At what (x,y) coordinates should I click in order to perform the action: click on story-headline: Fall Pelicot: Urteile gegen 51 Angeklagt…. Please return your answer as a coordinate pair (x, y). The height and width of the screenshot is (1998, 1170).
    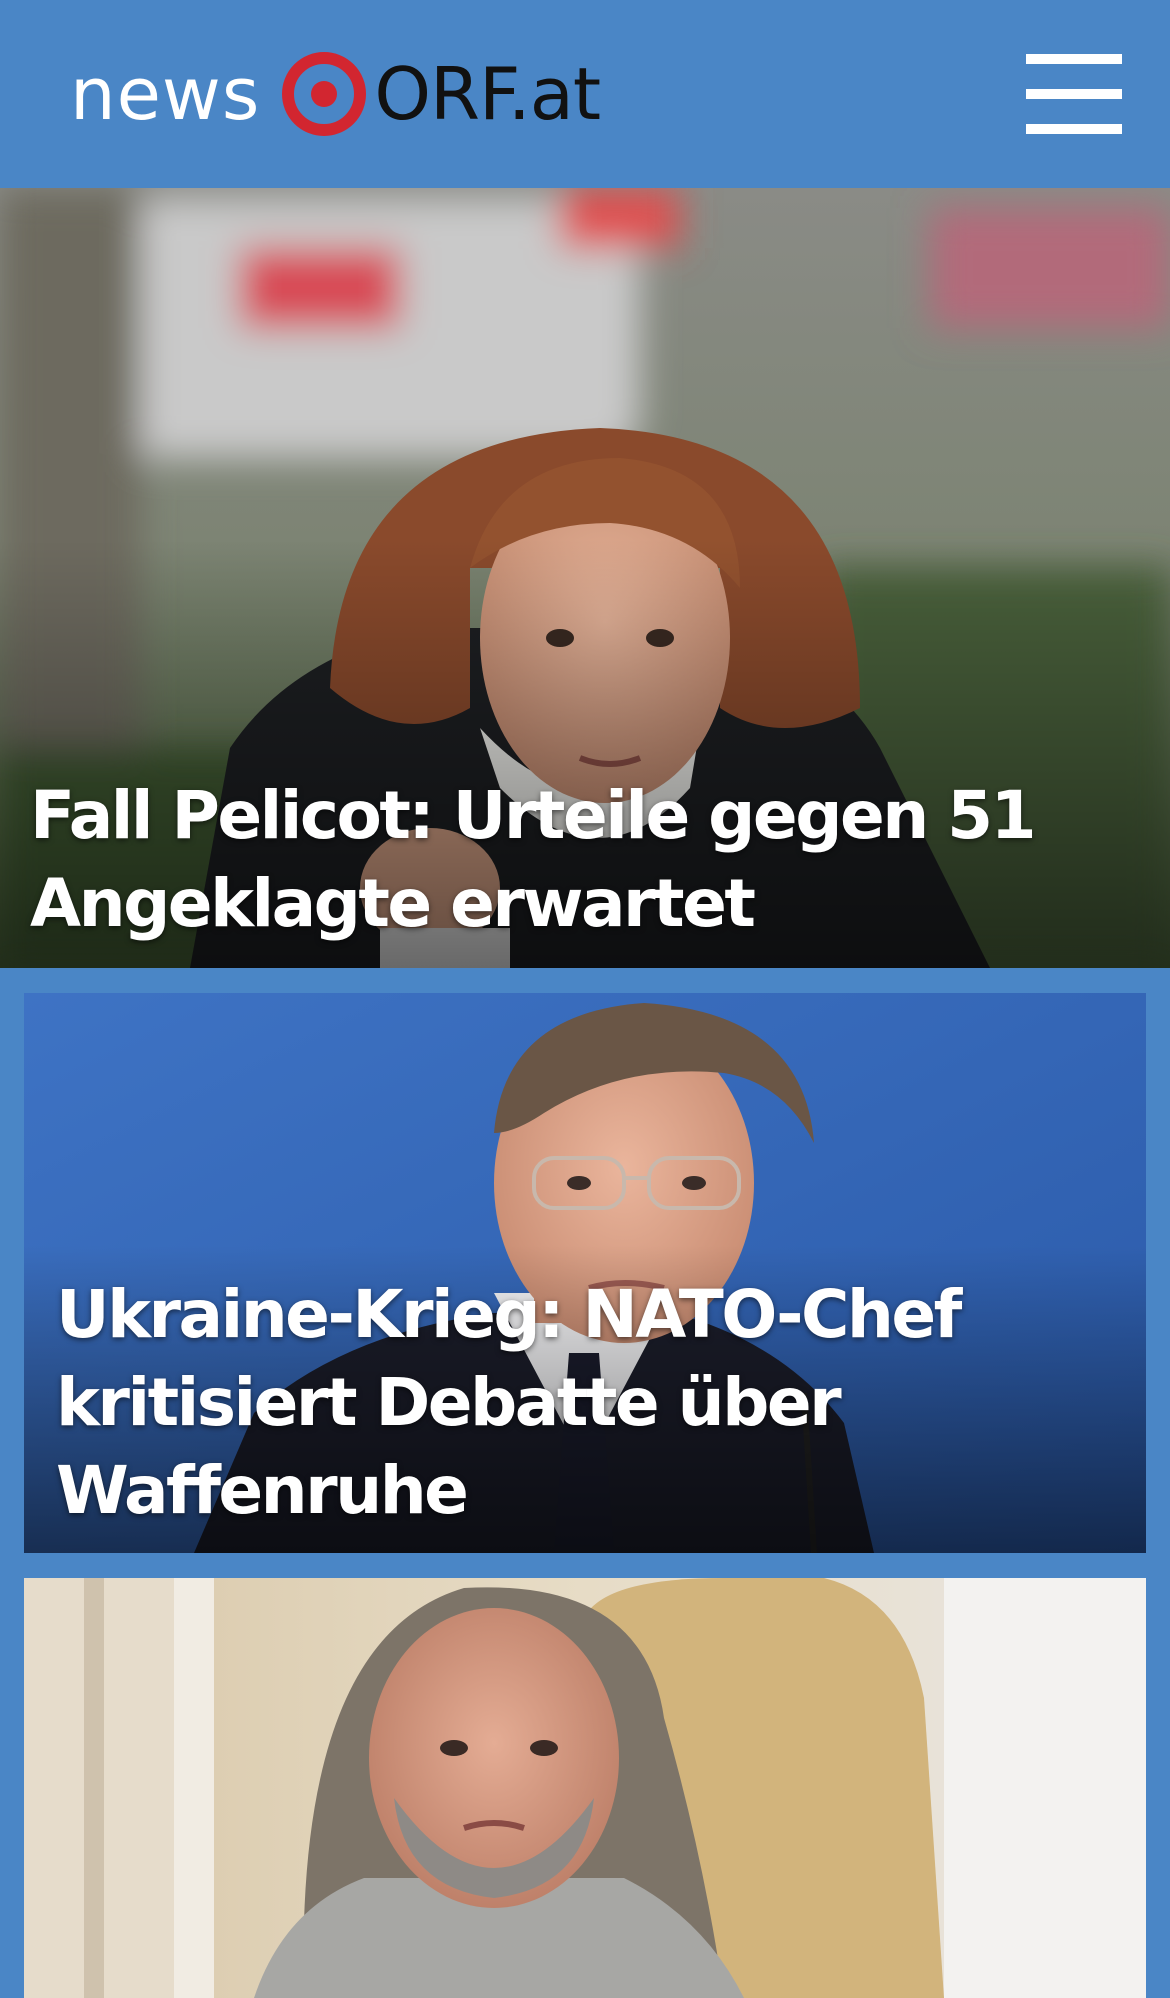
    Looking at the image, I should click on (585, 860).